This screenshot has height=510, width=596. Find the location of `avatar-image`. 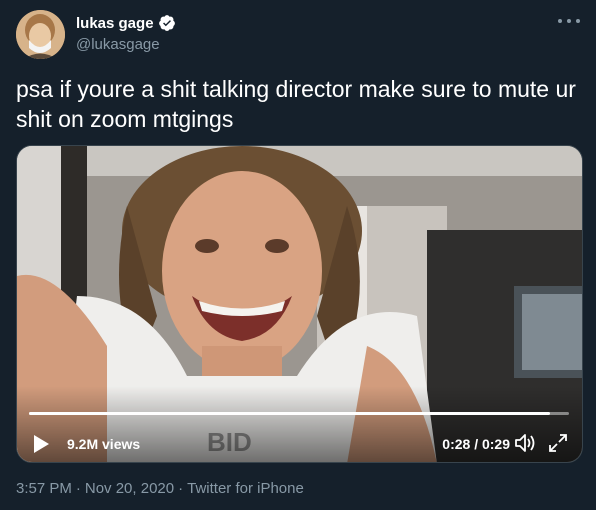

avatar-image is located at coordinates (40, 34).